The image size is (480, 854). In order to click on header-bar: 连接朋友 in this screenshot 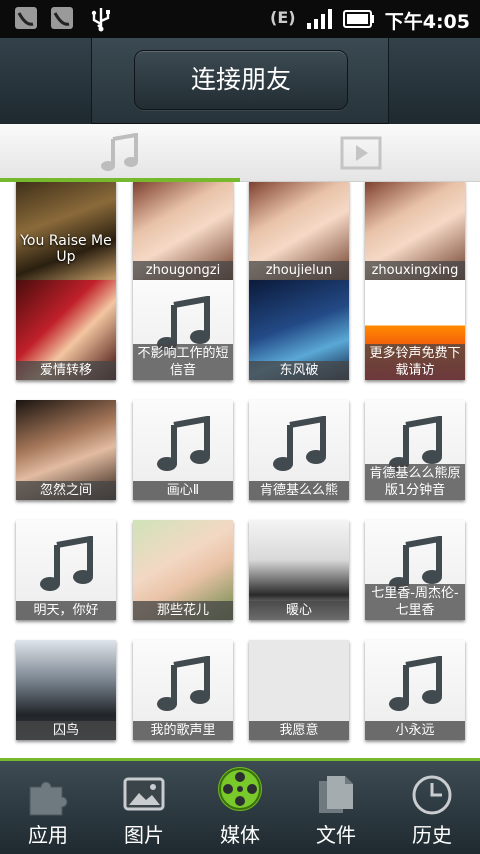, I will do `click(240, 81)`.